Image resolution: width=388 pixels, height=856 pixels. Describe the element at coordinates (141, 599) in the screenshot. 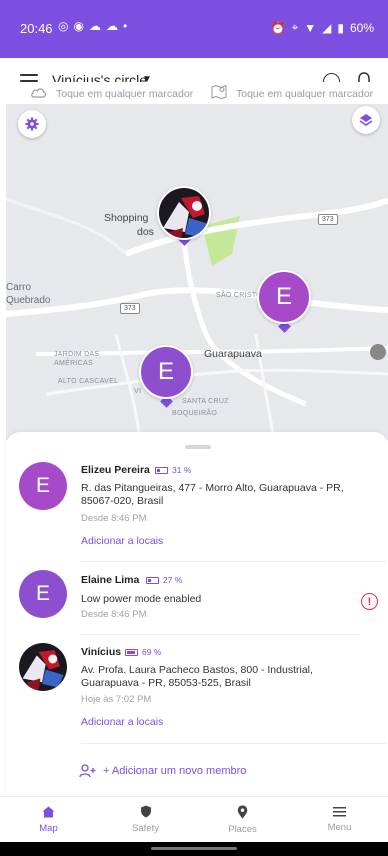

I see `member-status: Low power mode enabled` at that location.